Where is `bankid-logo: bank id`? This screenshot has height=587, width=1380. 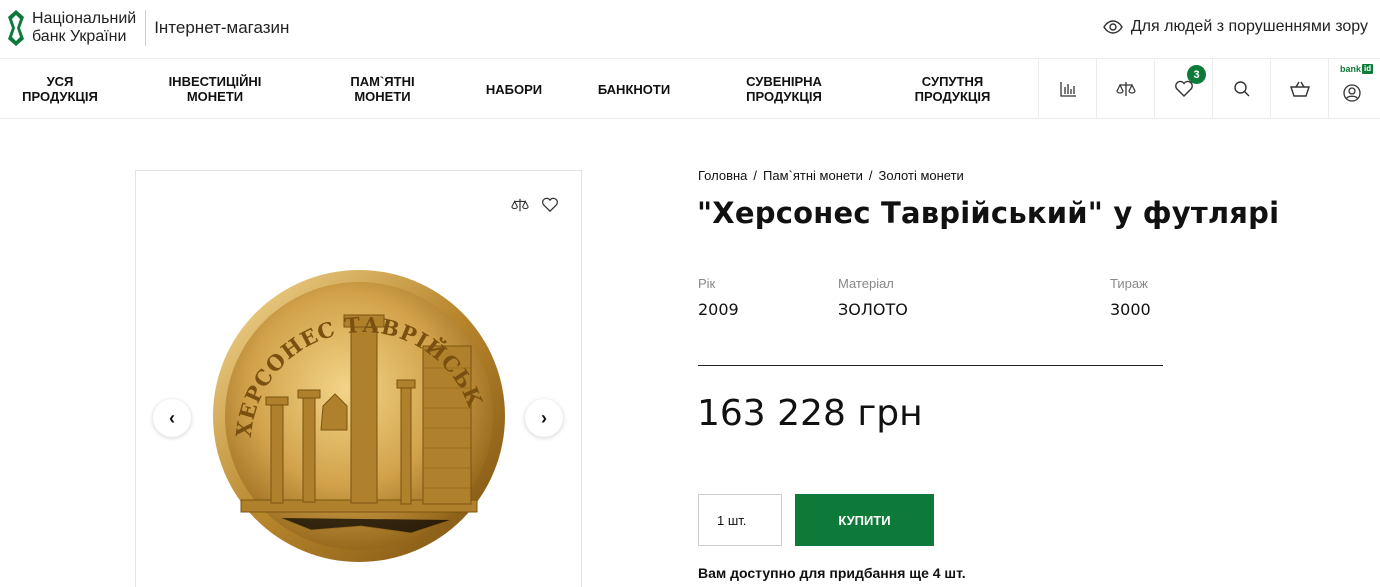 bankid-logo: bank id is located at coordinates (1357, 69).